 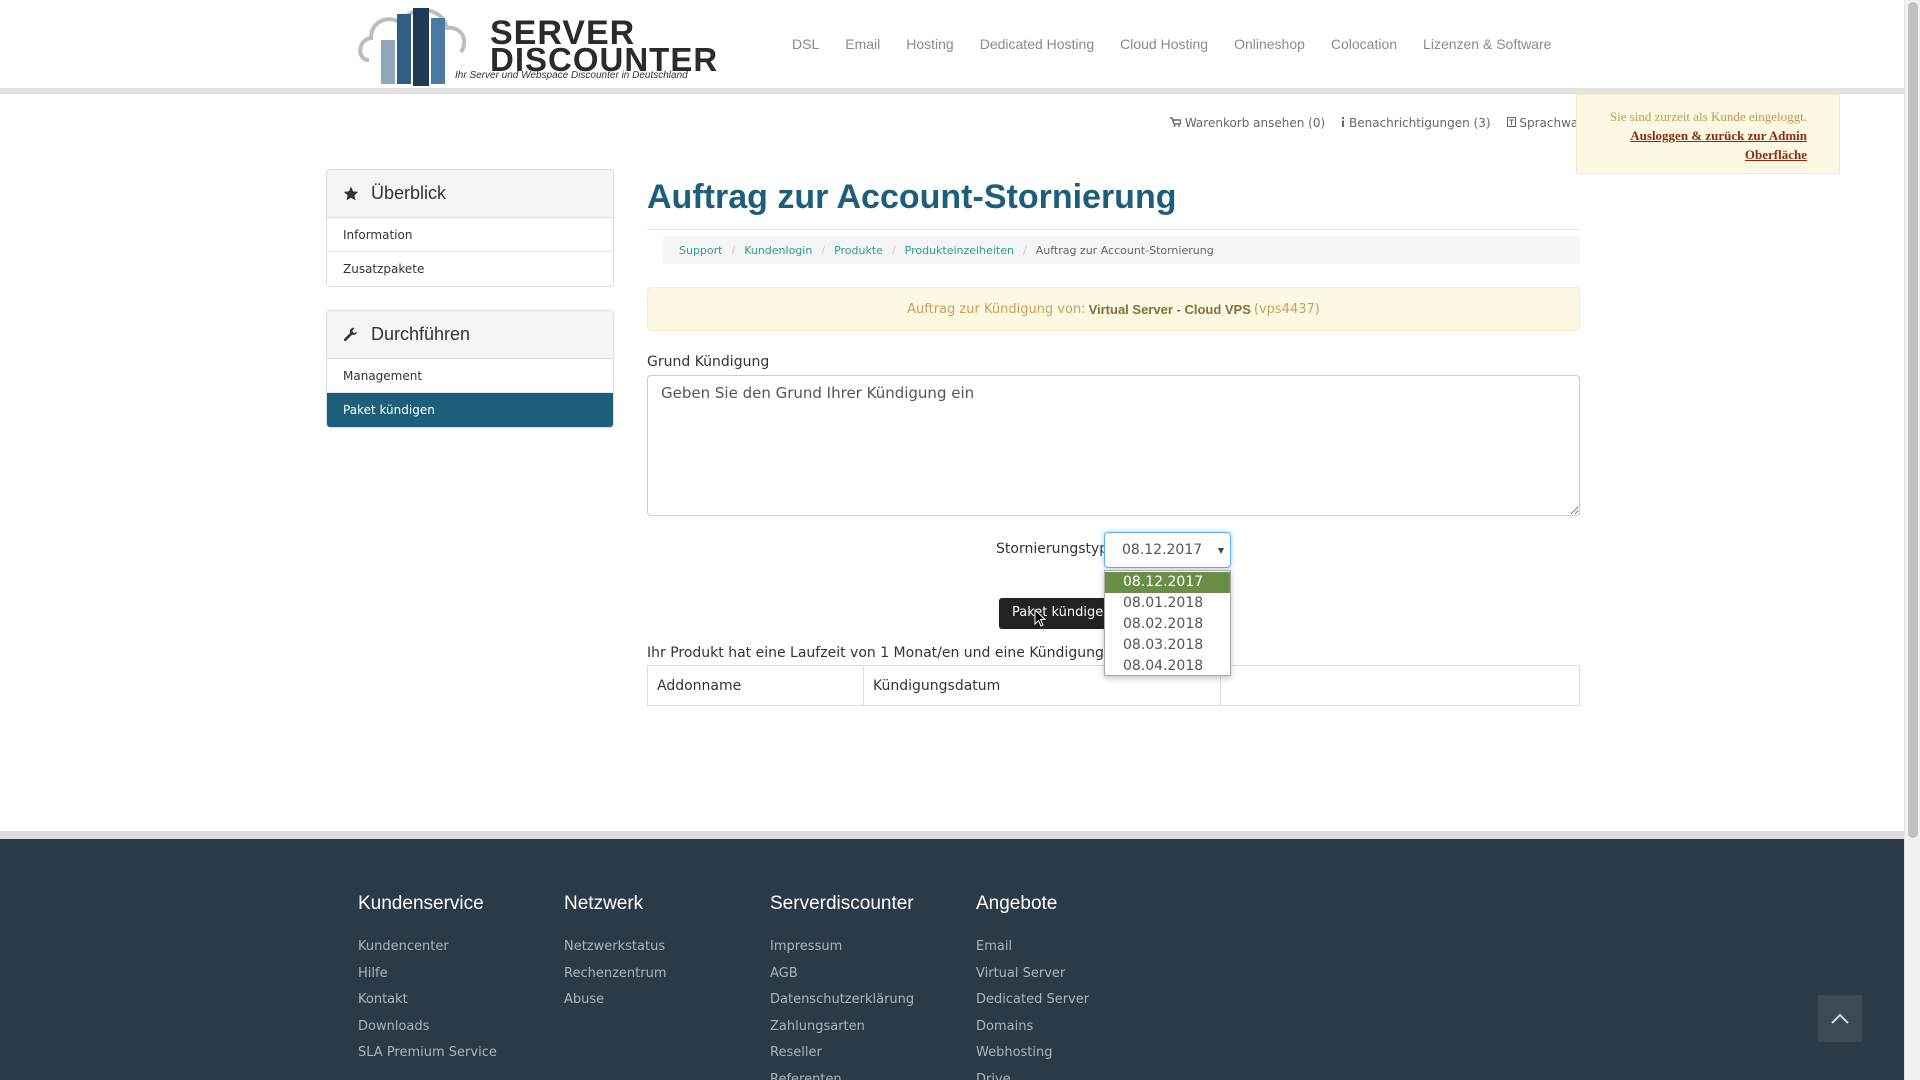 I want to click on sidebar-overview-panel: Überblick Information Zusatzpakete, so click(x=470, y=228).